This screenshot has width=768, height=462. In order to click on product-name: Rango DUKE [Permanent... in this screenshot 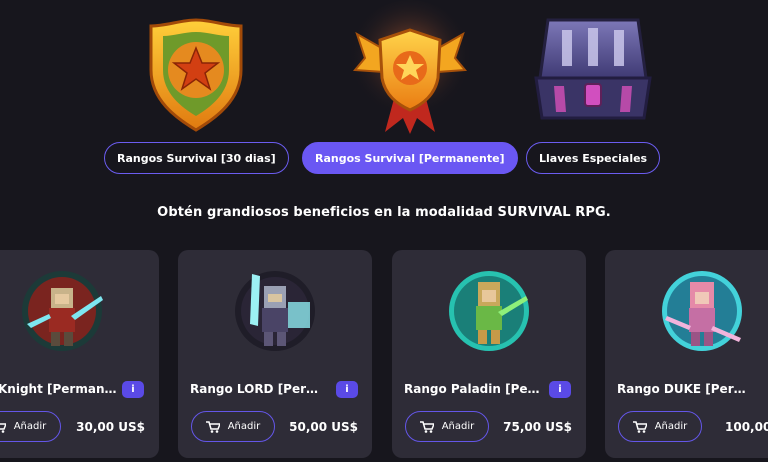, I will do `click(687, 389)`.